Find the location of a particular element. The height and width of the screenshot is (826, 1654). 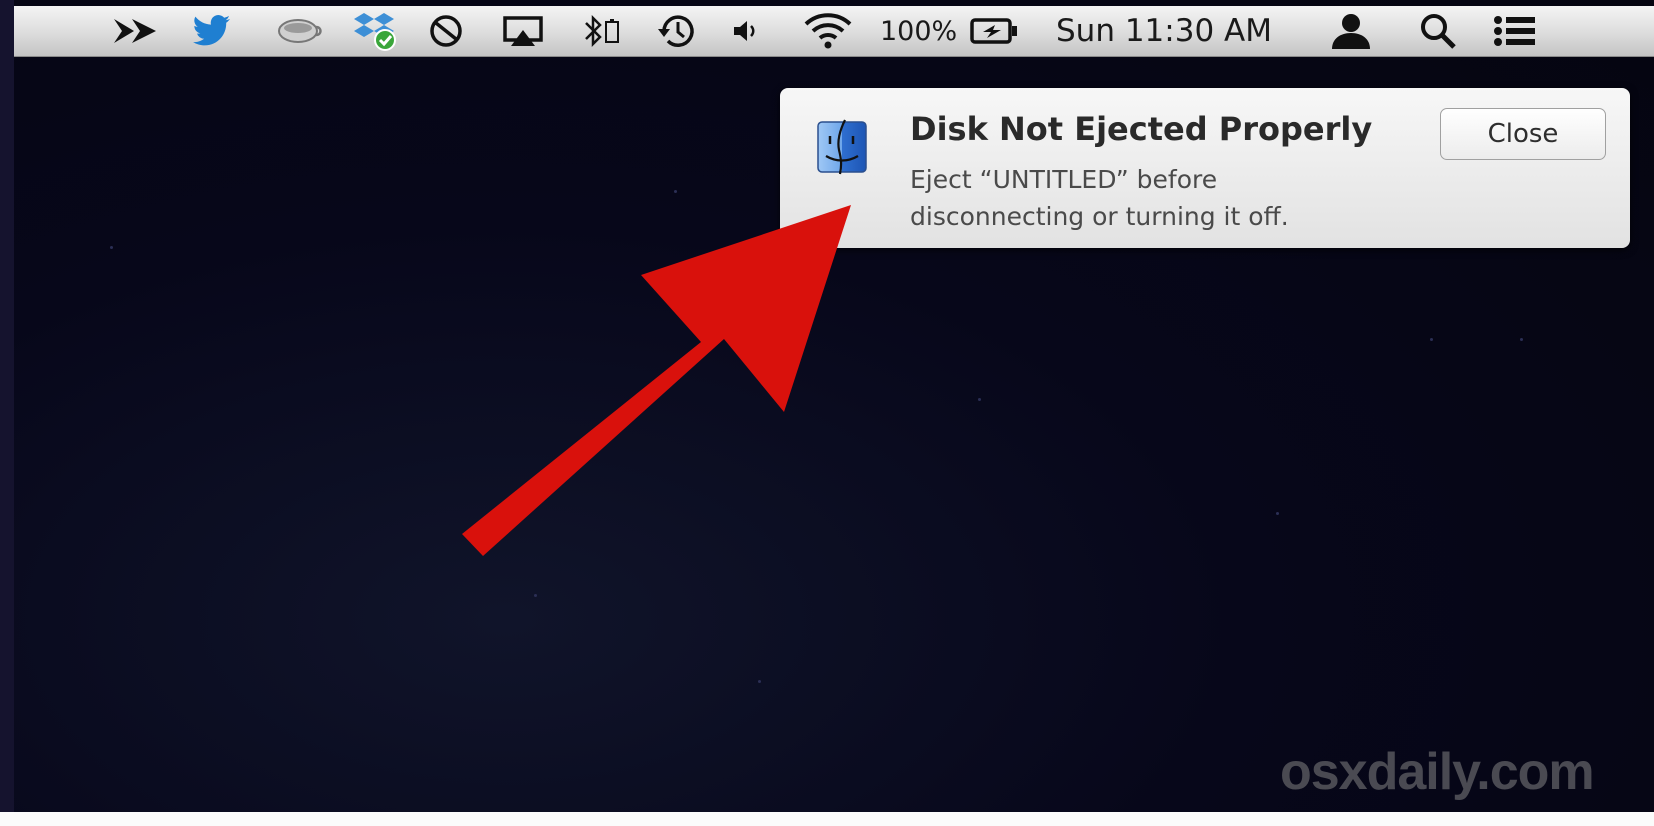

do-not-disturb-icon is located at coordinates (446, 31).